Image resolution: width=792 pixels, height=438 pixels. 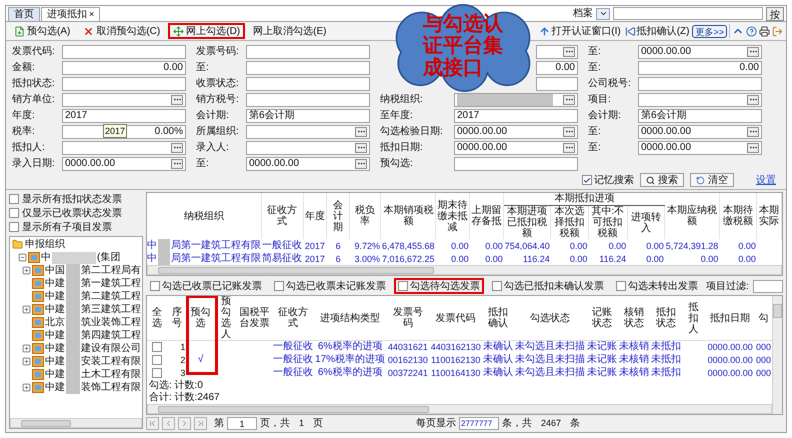 What do you see at coordinates (712, 180) in the screenshot?
I see `clear-button: 清空` at bounding box center [712, 180].